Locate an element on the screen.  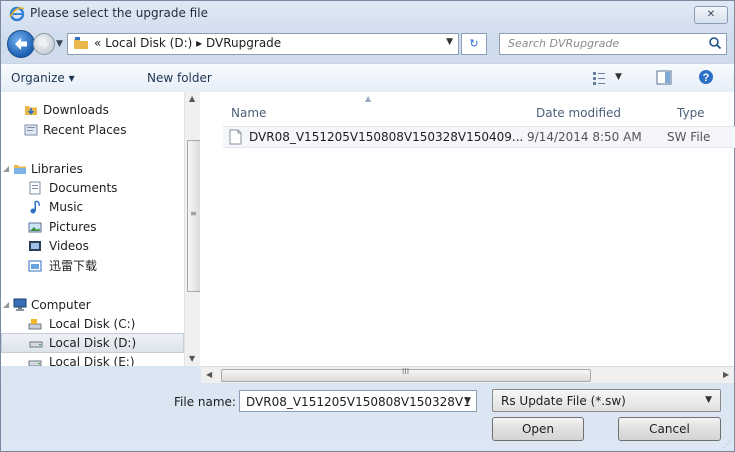
nav-item-local-disk-e: Local Disk (E:) is located at coordinates (92, 359).